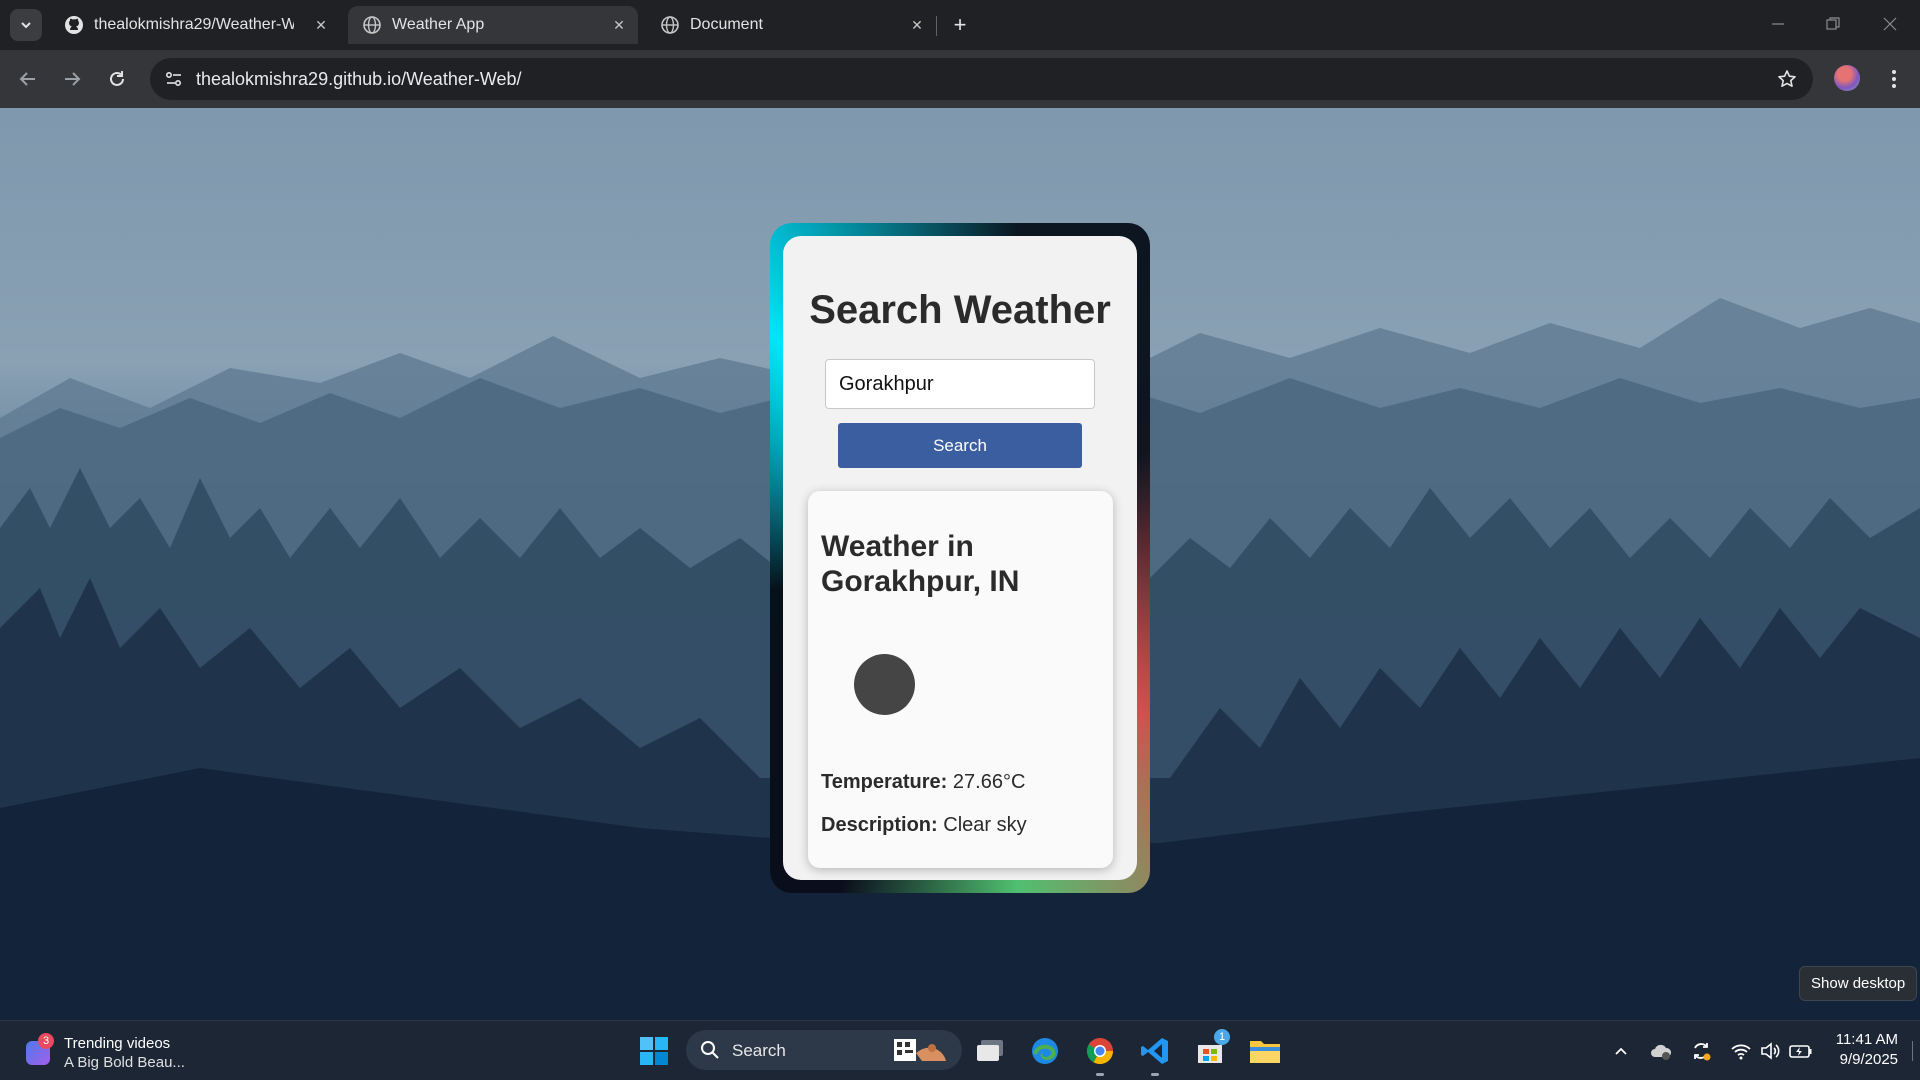  I want to click on site-info-icon, so click(174, 79).